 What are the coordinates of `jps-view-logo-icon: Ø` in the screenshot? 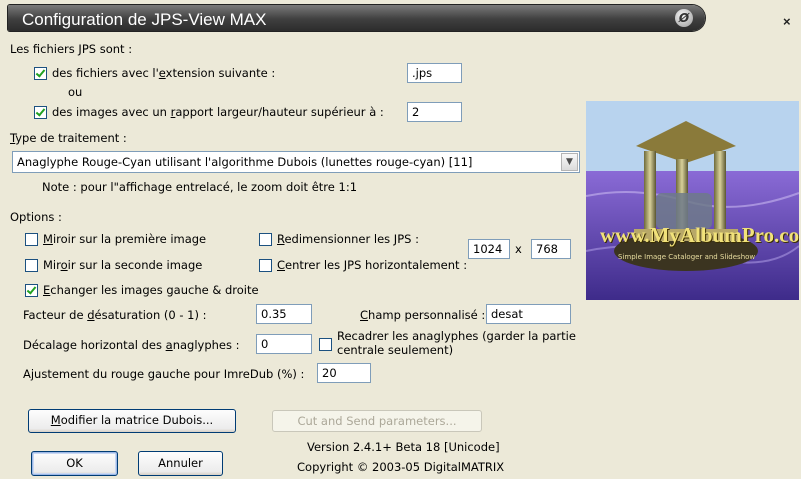 It's located at (684, 18).